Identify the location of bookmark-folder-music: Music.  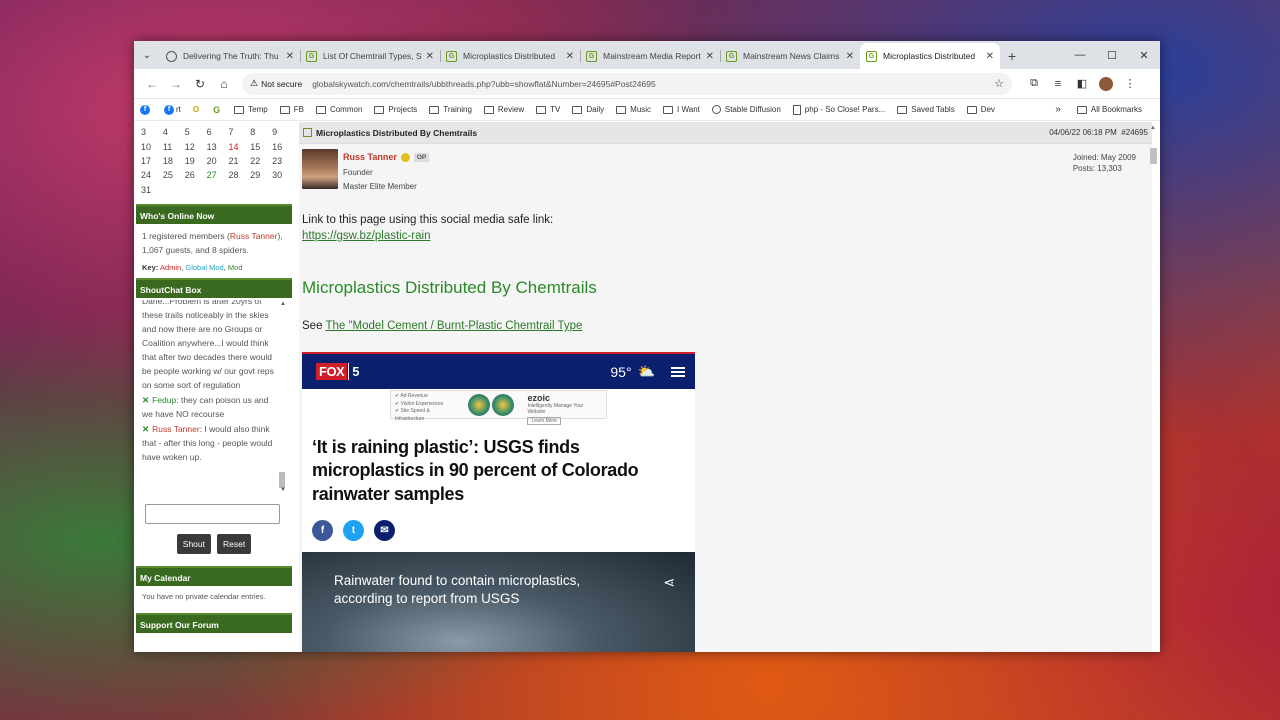
(633, 109).